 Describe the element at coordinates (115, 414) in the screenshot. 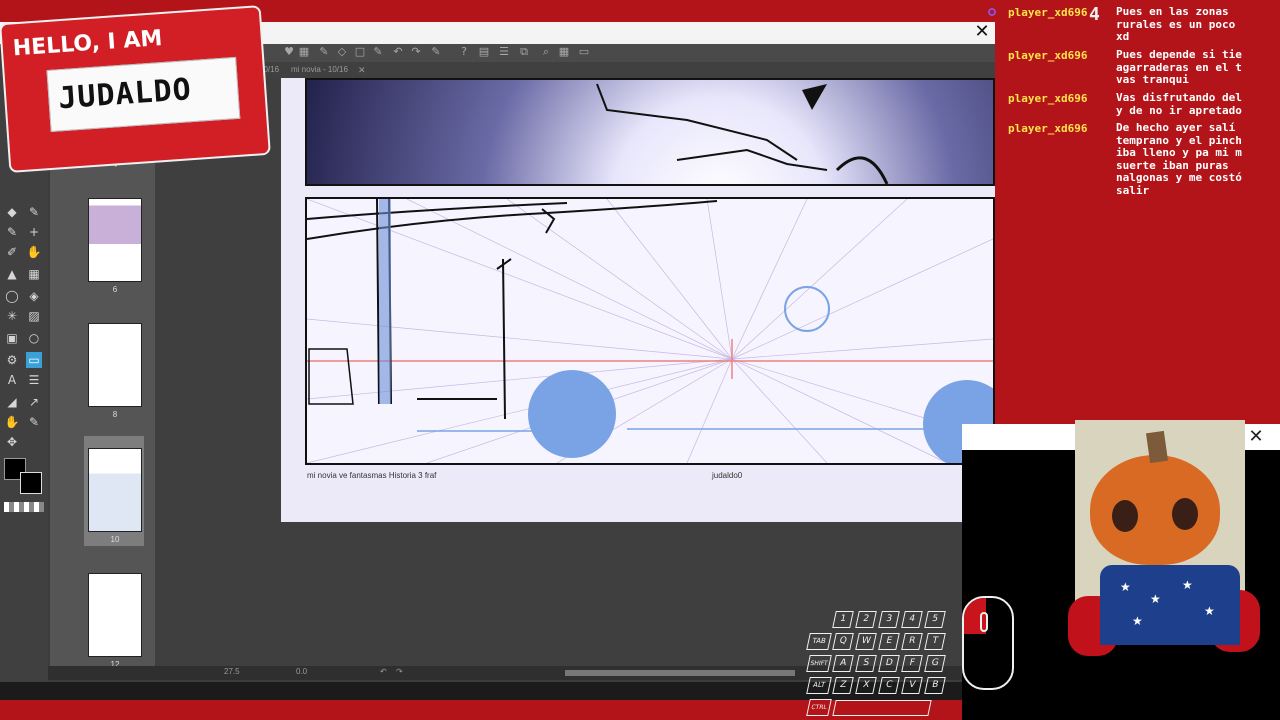

I see `page-number: 8` at that location.